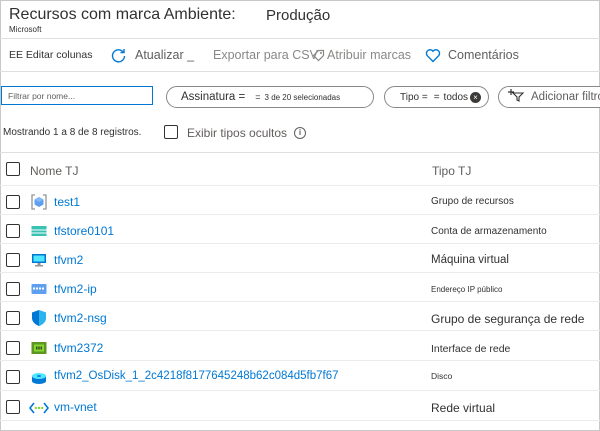  I want to click on add-filter-button: Adicionar filtro, so click(549, 97).